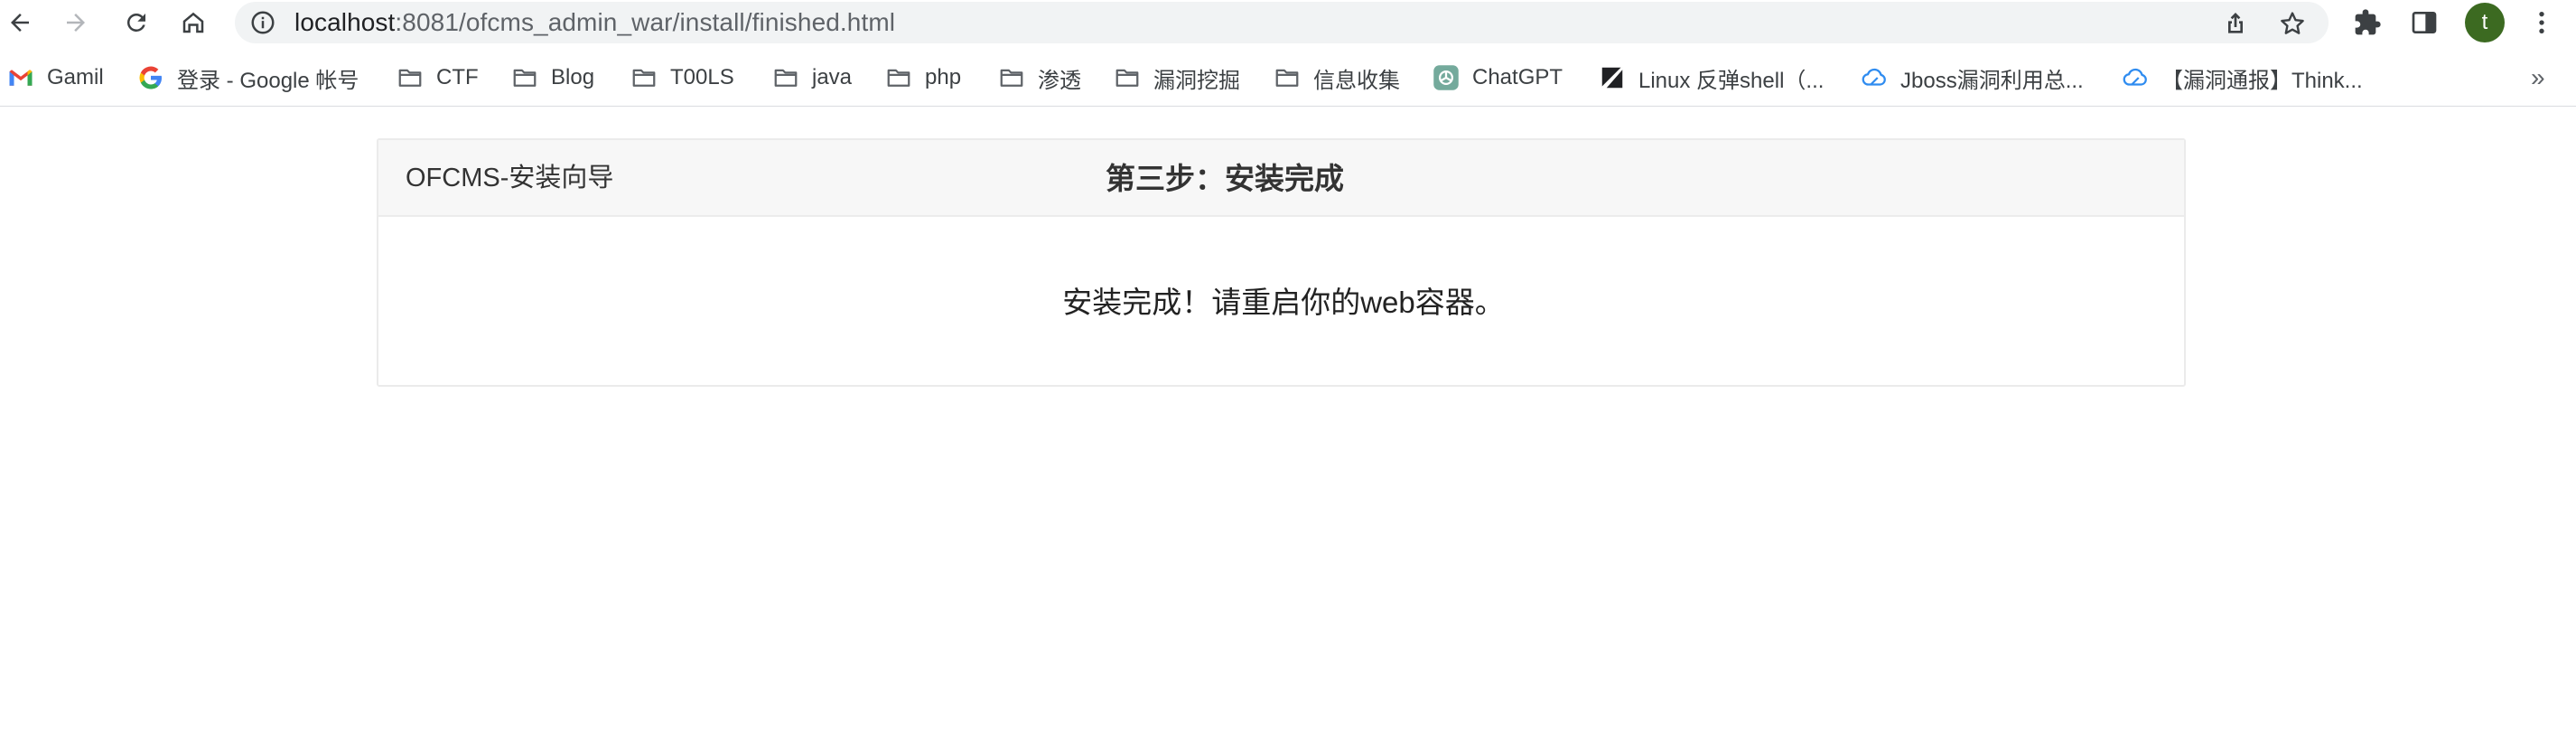  What do you see at coordinates (1356, 80) in the screenshot?
I see `bookmark-label: 信息收集` at bounding box center [1356, 80].